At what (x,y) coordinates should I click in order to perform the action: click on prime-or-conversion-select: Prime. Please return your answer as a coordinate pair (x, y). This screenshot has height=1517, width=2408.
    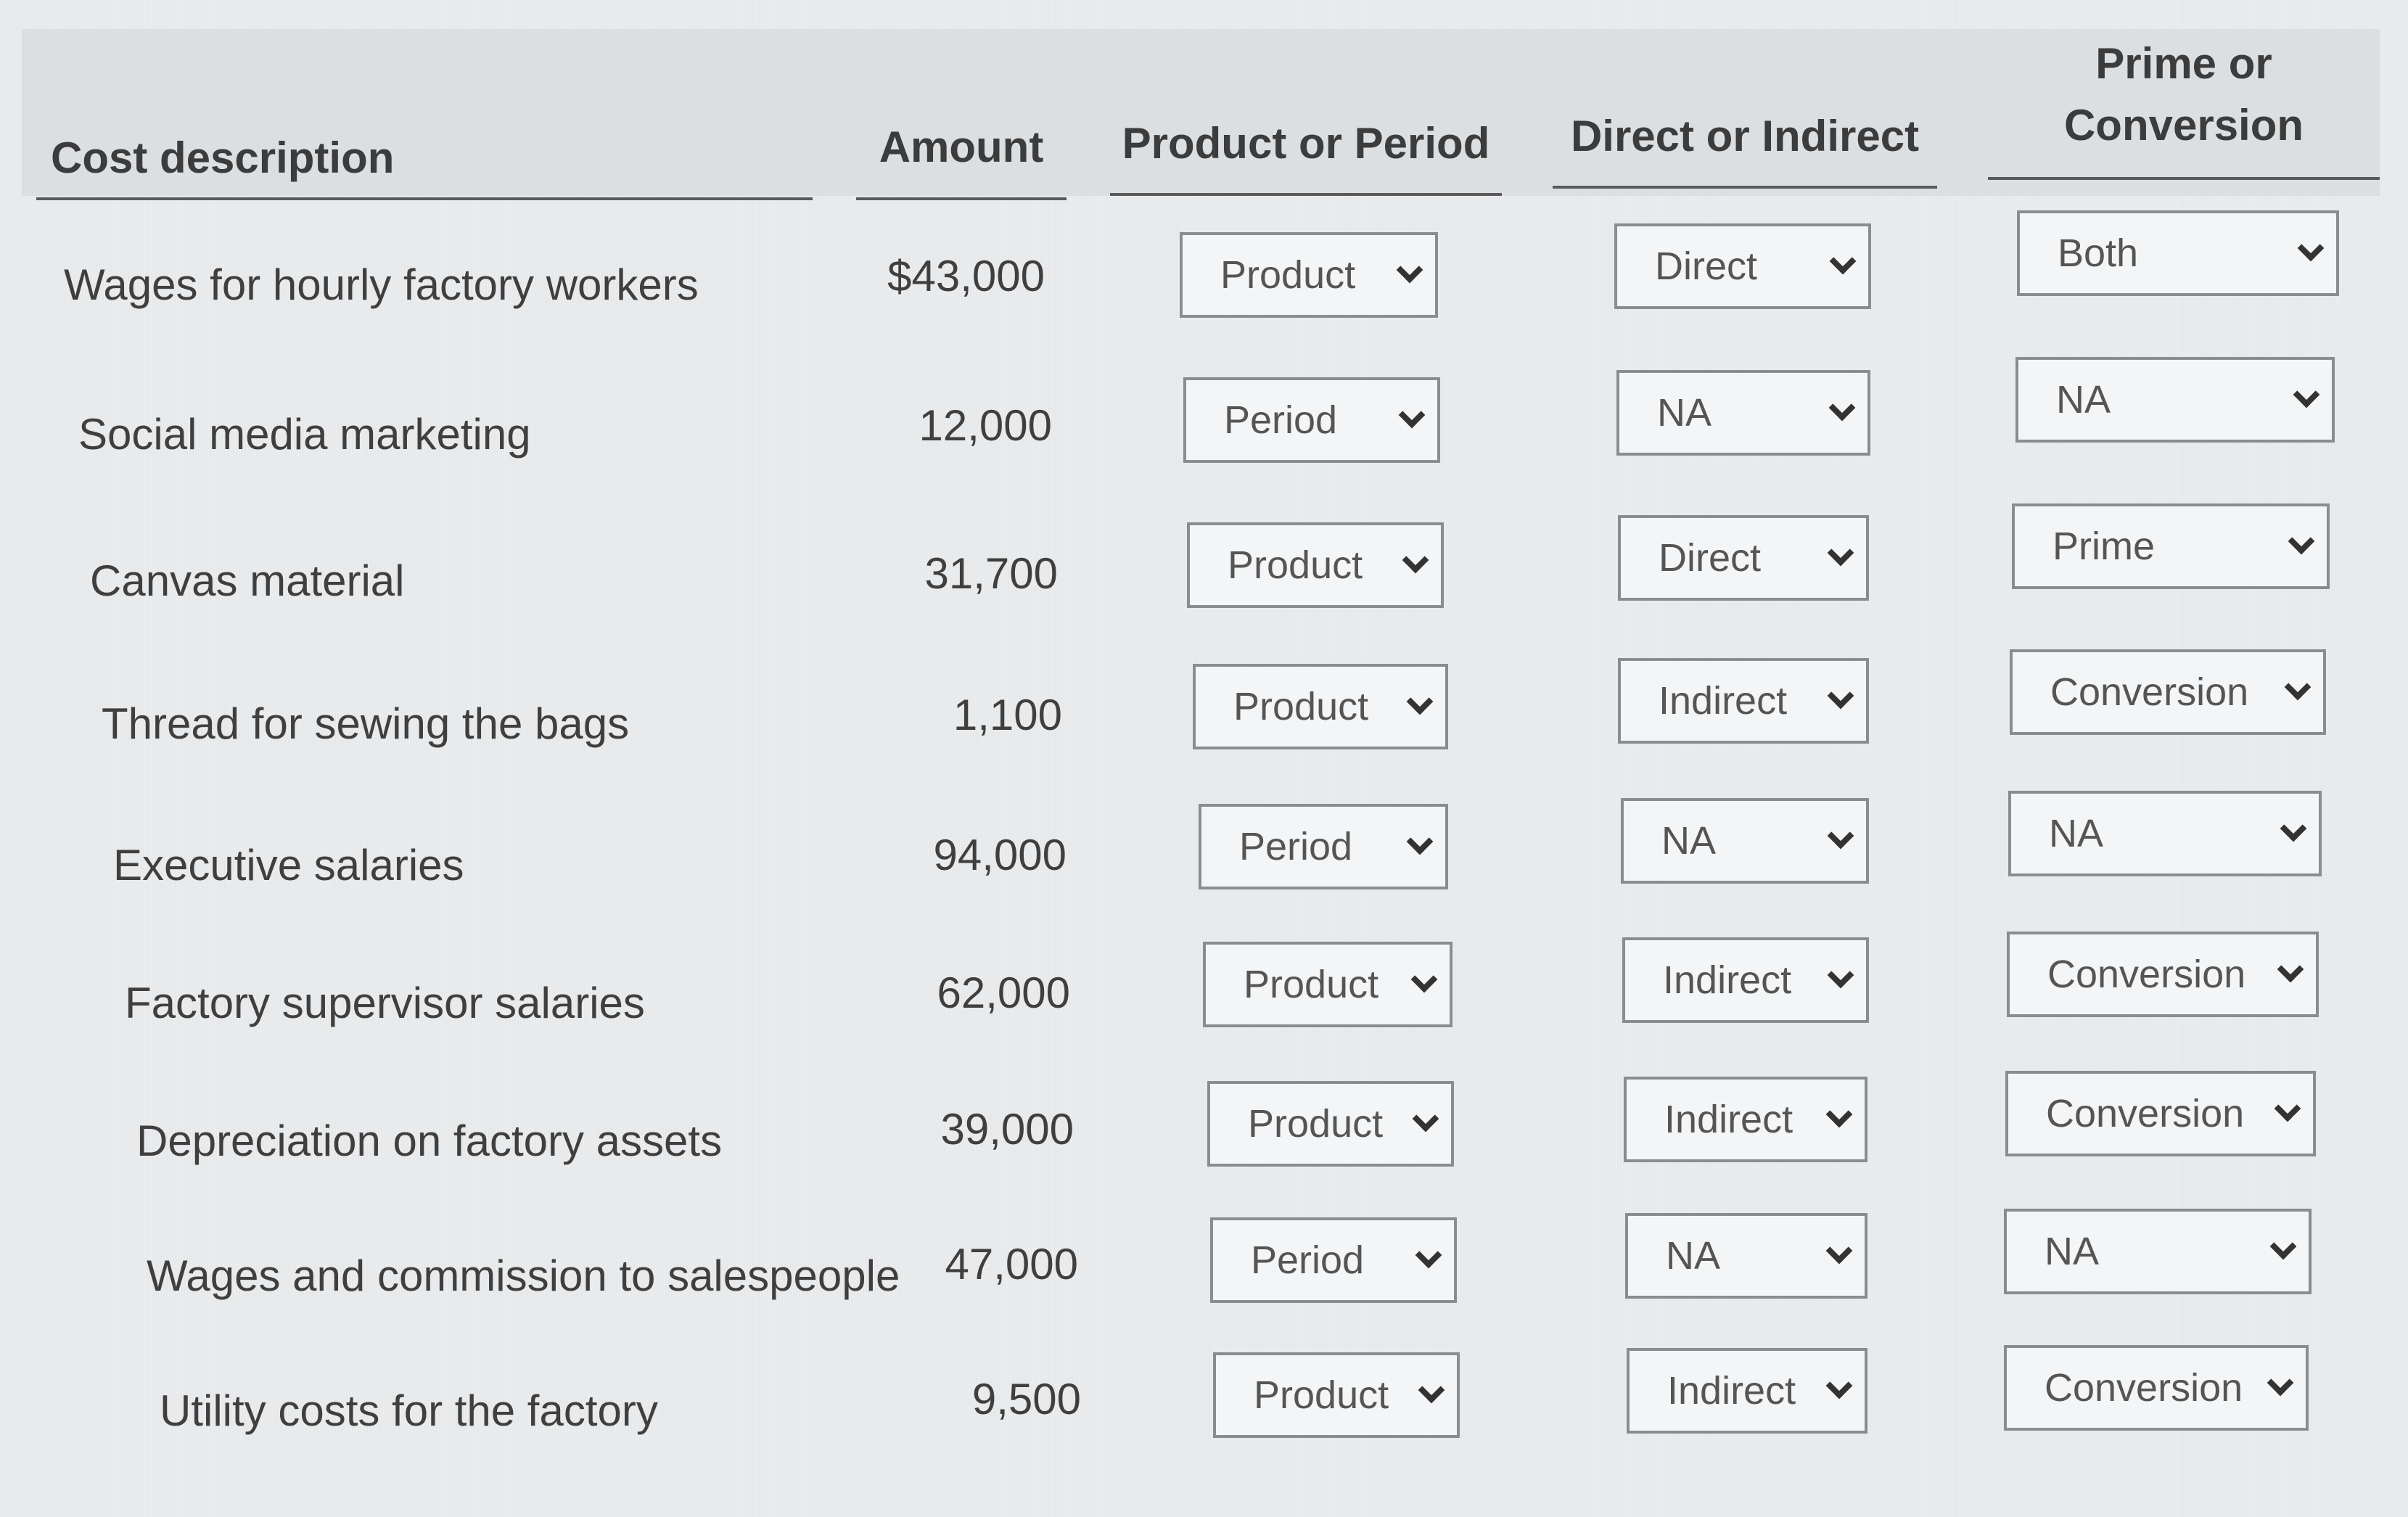
    Looking at the image, I should click on (2171, 546).